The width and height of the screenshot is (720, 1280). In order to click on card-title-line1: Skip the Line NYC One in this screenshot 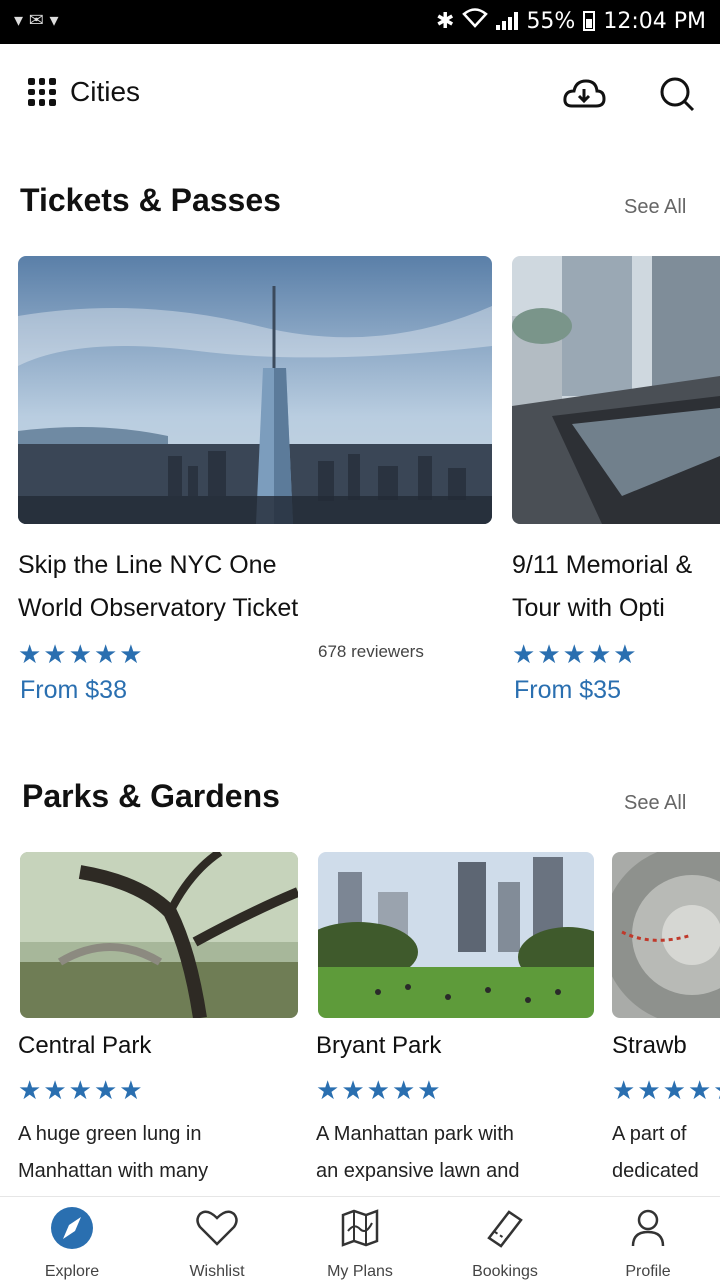, I will do `click(198, 565)`.